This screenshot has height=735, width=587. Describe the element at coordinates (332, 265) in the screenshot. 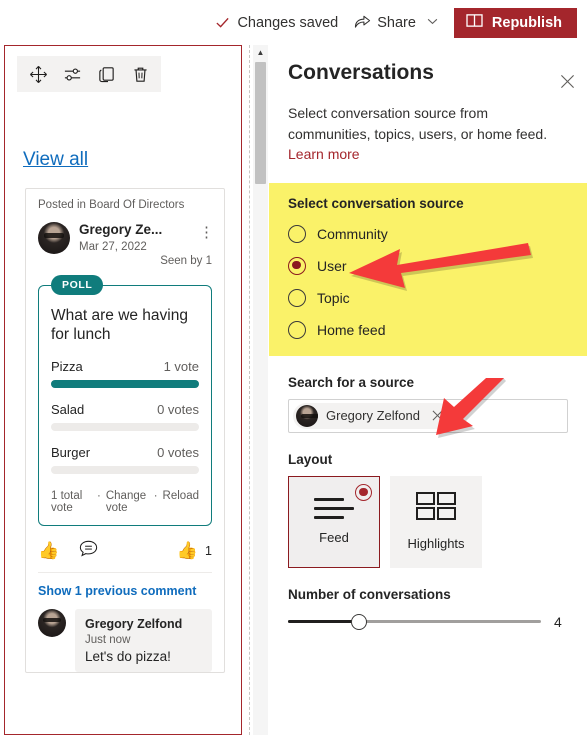

I see `radio-label: User` at that location.